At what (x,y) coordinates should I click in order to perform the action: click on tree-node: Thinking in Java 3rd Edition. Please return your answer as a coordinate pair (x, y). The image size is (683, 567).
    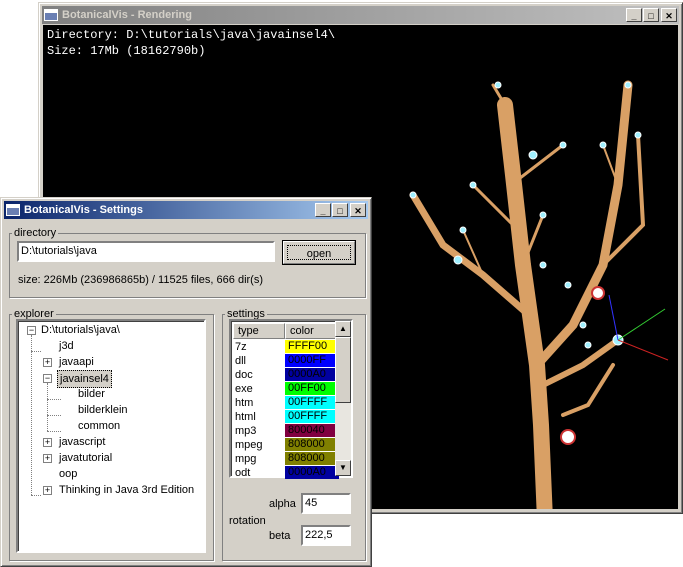
    Looking at the image, I should click on (126, 490).